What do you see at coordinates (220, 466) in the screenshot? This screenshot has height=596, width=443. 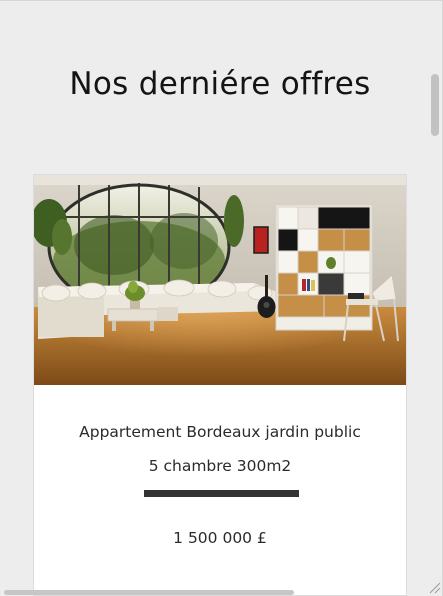 I see `listing-details: 5 chambre 300m2` at bounding box center [220, 466].